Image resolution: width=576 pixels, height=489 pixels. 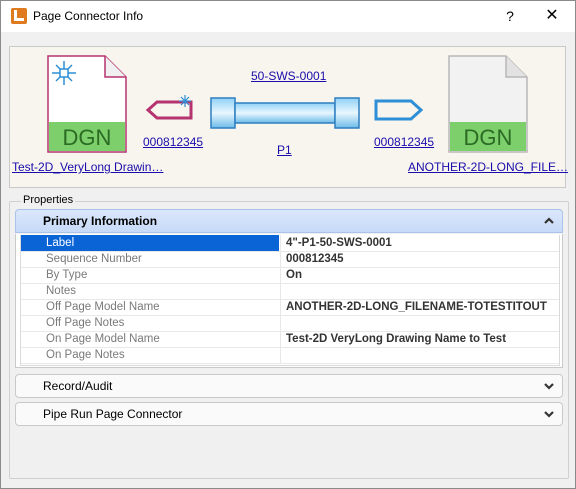 I want to click on property-value: 4"-P1-50-SWS-0001, so click(x=419, y=243).